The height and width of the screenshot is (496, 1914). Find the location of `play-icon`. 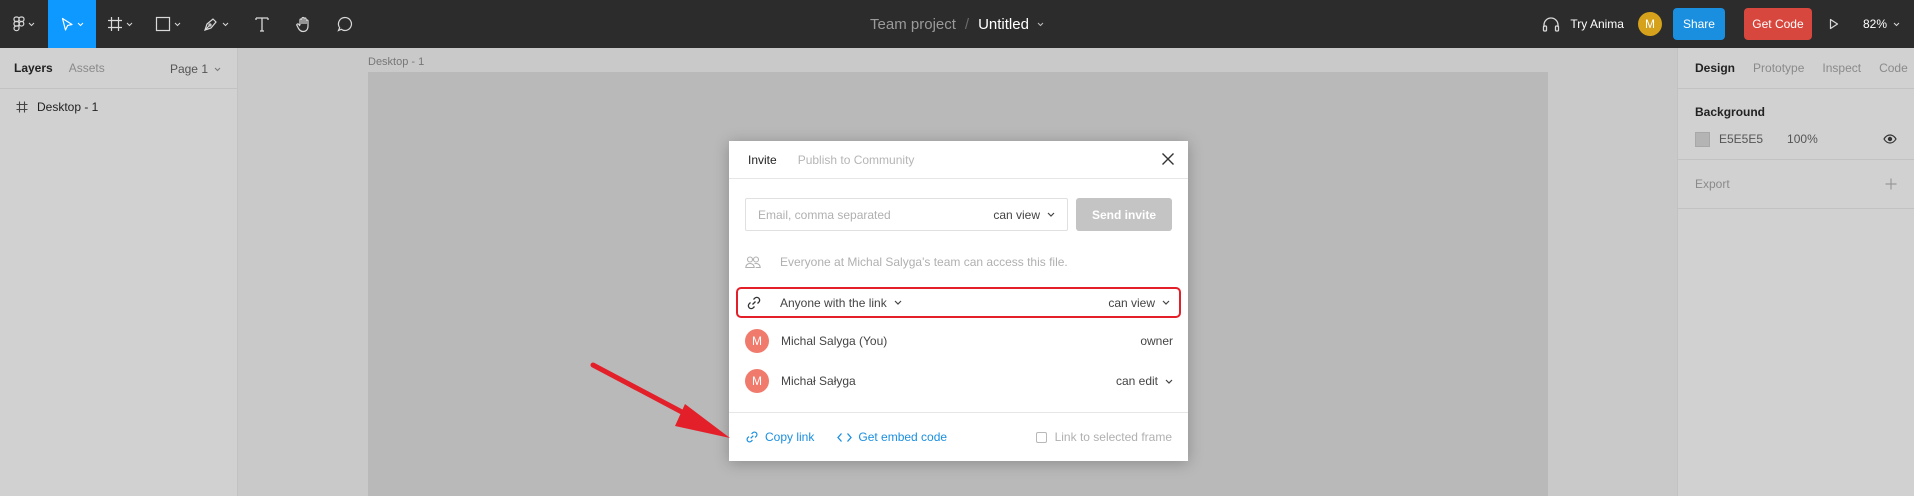

play-icon is located at coordinates (1834, 24).